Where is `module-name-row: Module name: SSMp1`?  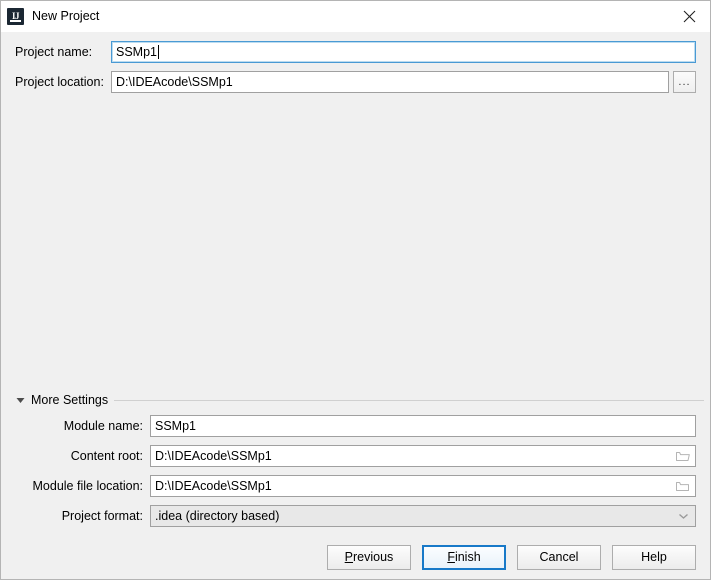
module-name-row: Module name: SSMp1 is located at coordinates (355, 426).